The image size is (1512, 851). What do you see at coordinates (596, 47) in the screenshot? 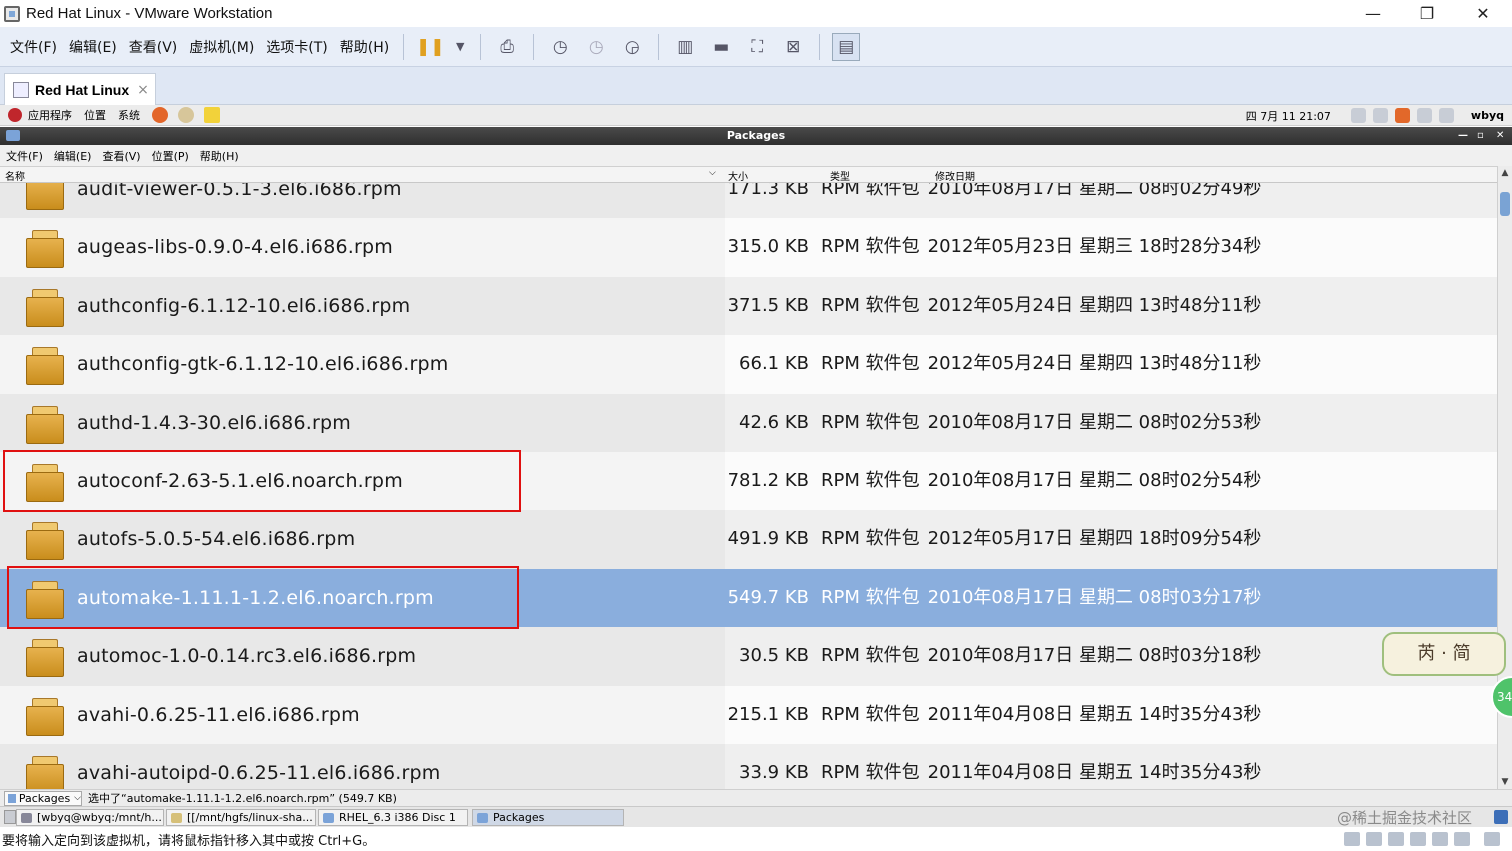
I see `revert-snapshot-icon: ◷` at bounding box center [596, 47].